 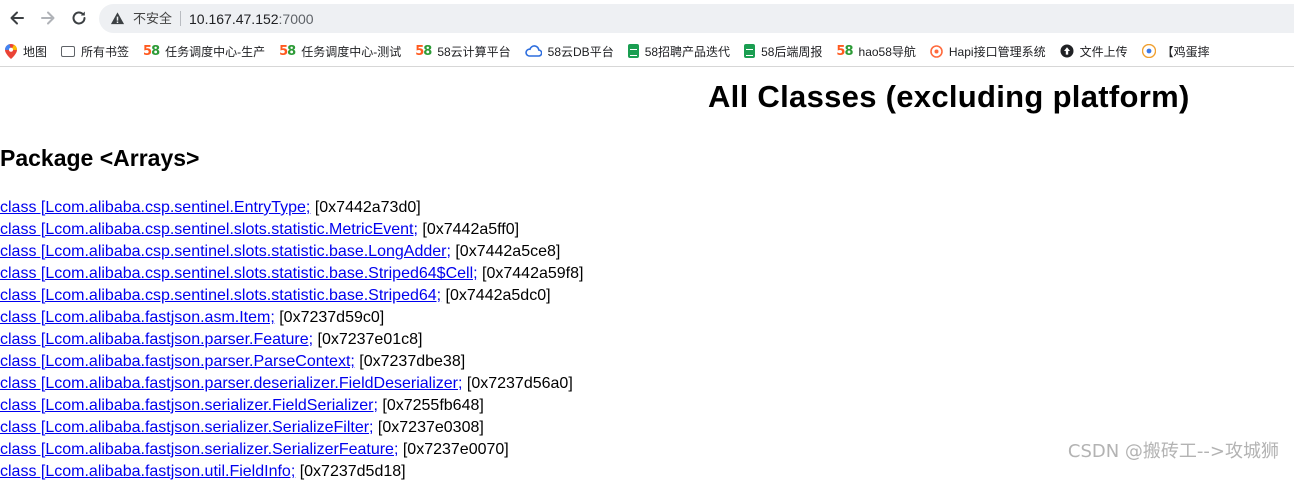 I want to click on folder-icon, so click(x=68, y=51).